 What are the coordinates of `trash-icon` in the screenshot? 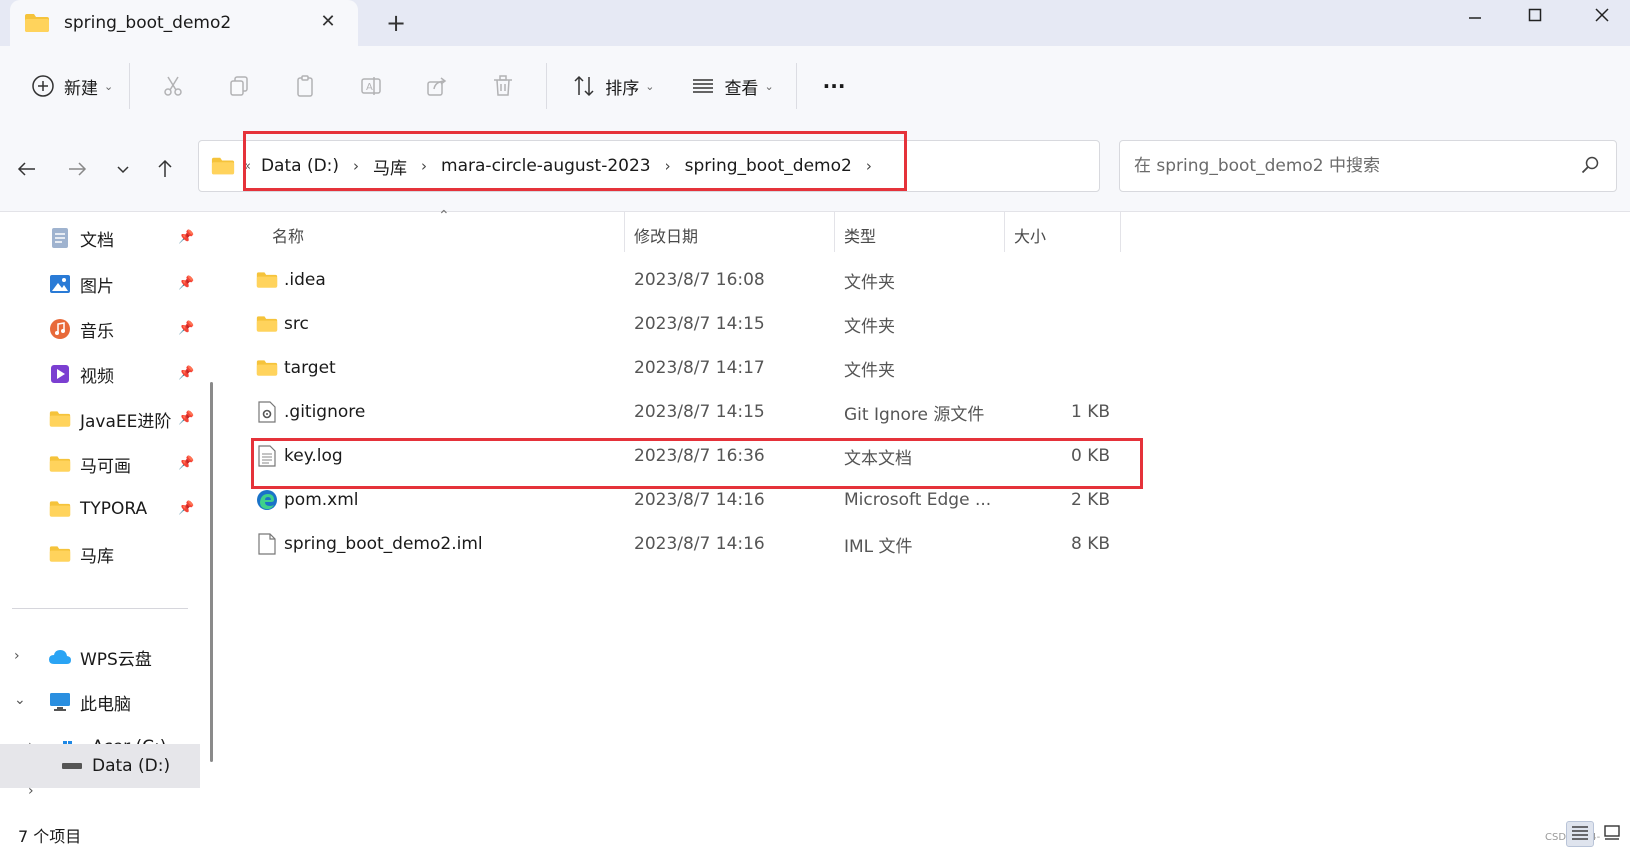 It's located at (503, 86).